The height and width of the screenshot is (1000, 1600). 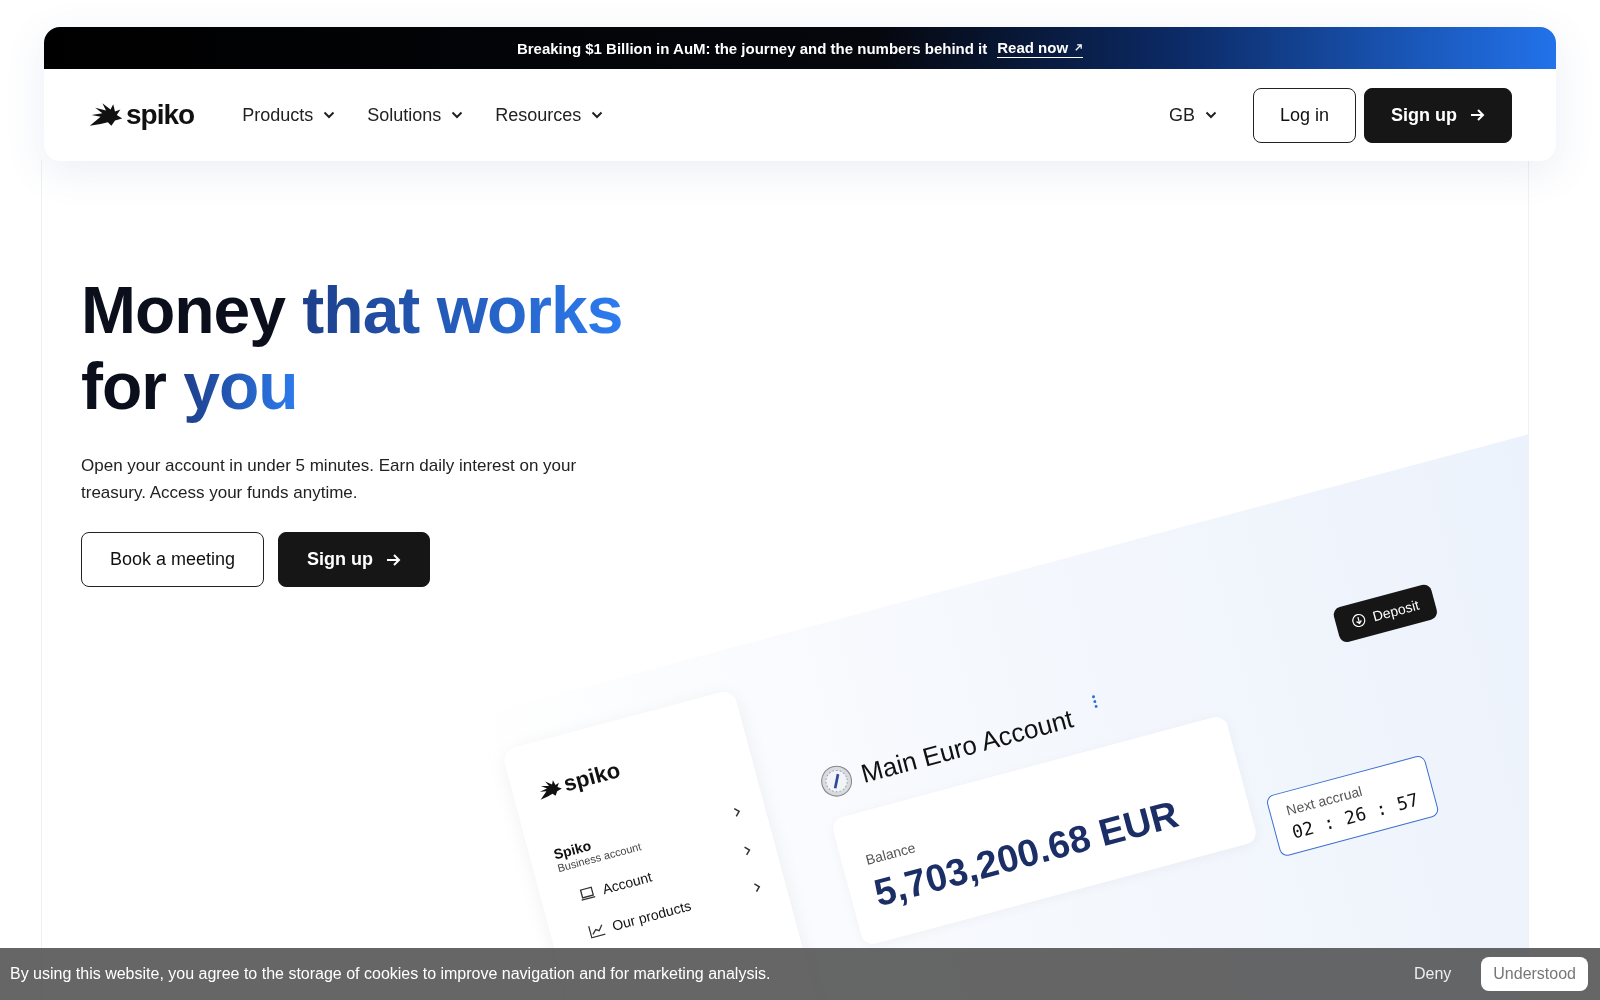 I want to click on deposit-button: Deposit, so click(x=1385, y=613).